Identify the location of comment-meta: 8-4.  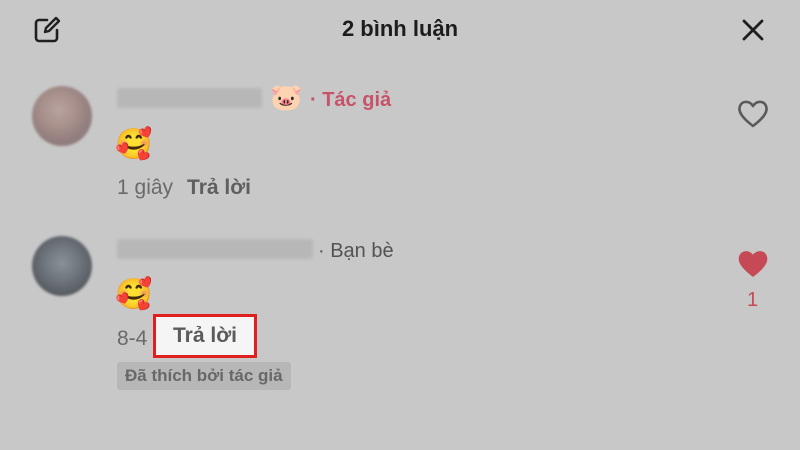
(132, 339).